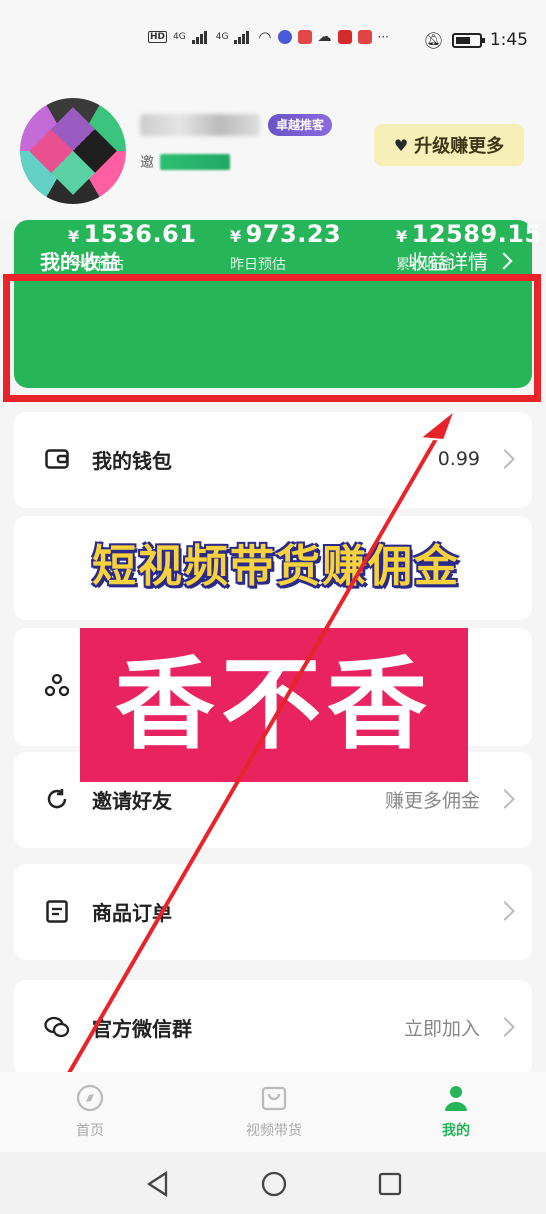  Describe the element at coordinates (57, 911) in the screenshot. I see `clipboard-icon` at that location.